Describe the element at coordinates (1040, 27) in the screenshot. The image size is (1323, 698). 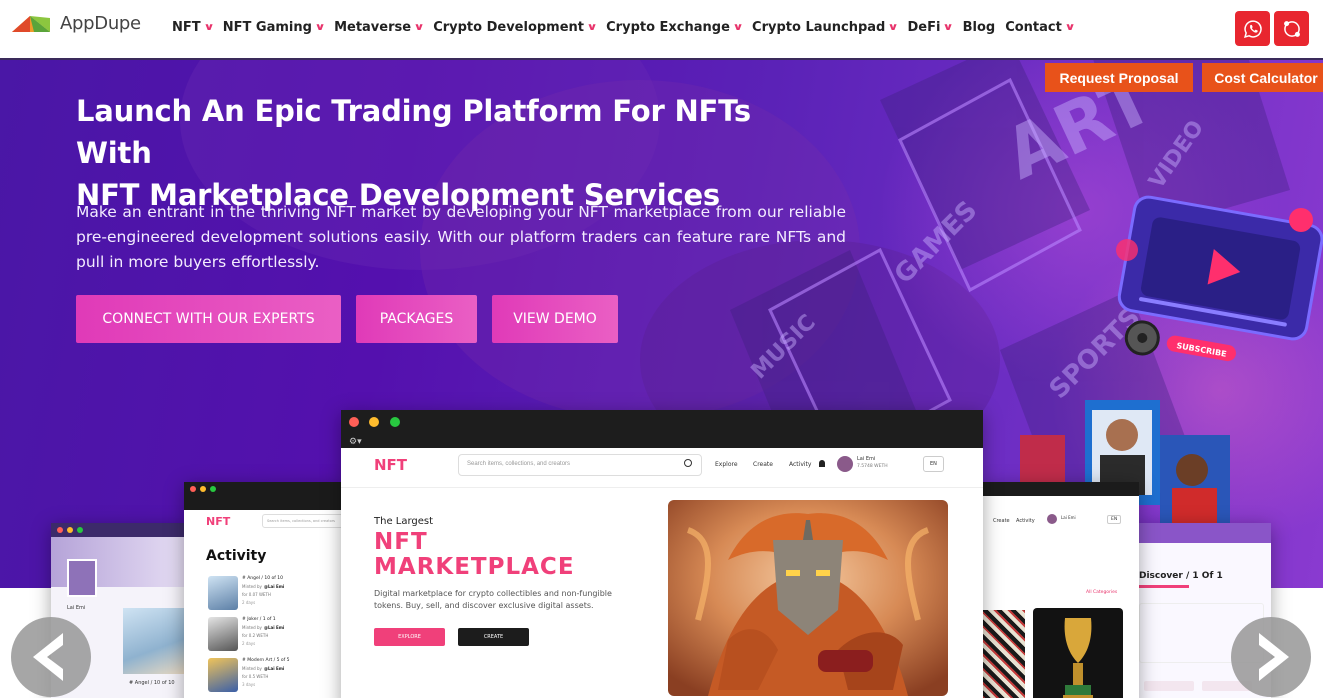
I see `nav-item-contact: Contact ∨` at that location.